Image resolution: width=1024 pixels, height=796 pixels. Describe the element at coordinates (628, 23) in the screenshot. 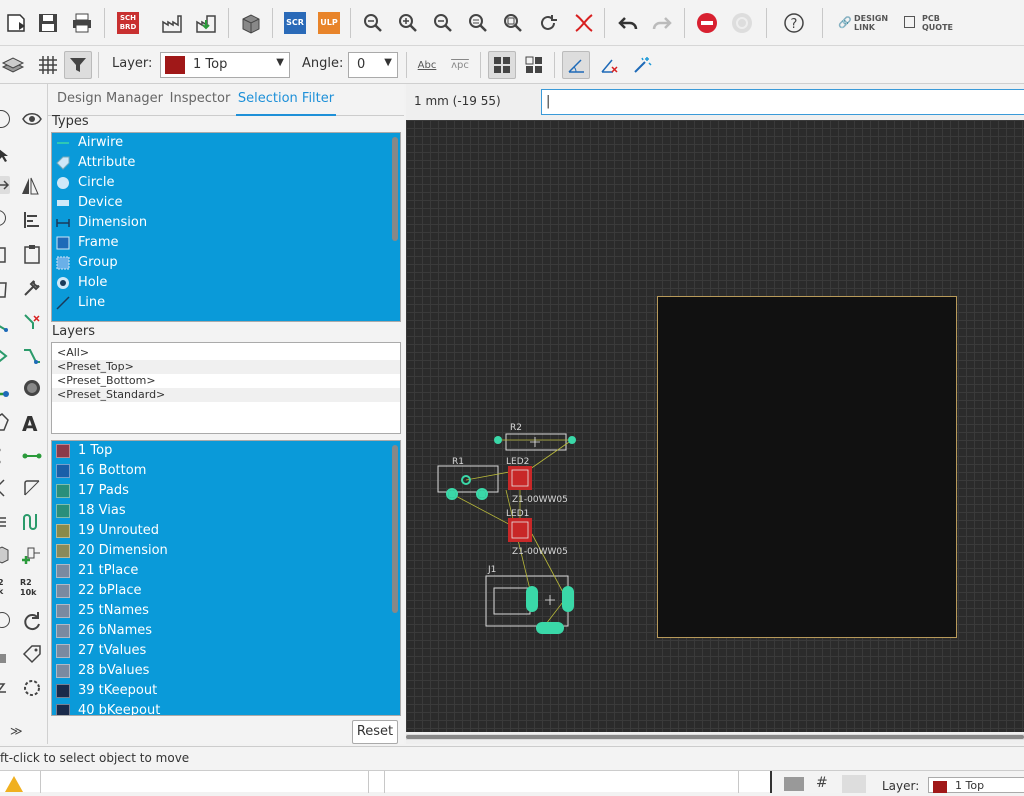

I see `undo-icon` at that location.